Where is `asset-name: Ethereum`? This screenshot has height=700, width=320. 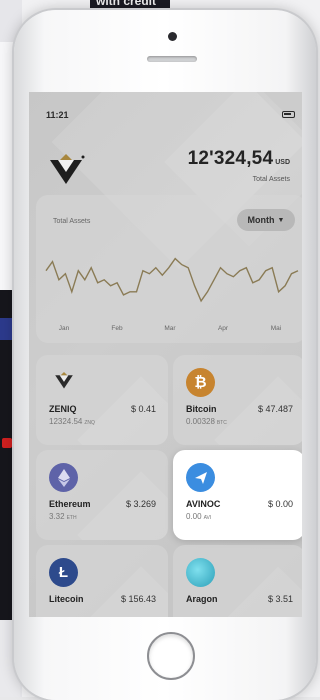 asset-name: Ethereum is located at coordinates (70, 504).